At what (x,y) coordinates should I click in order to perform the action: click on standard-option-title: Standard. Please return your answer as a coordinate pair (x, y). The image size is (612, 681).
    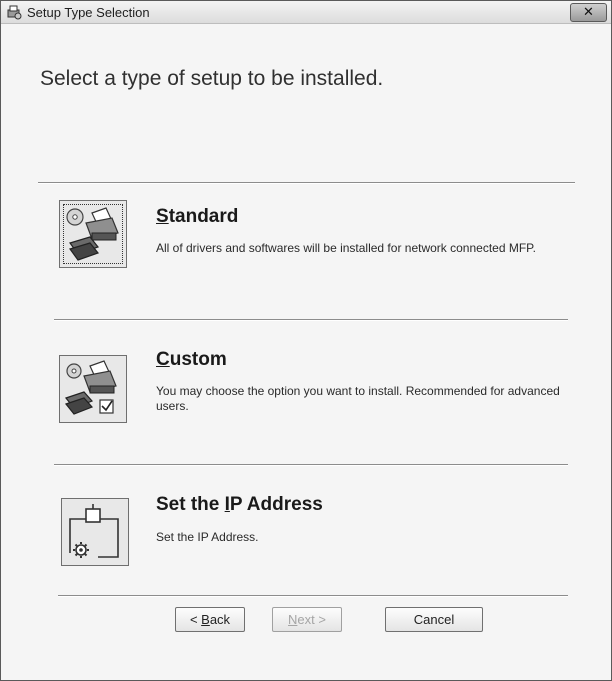
    Looking at the image, I should click on (197, 217).